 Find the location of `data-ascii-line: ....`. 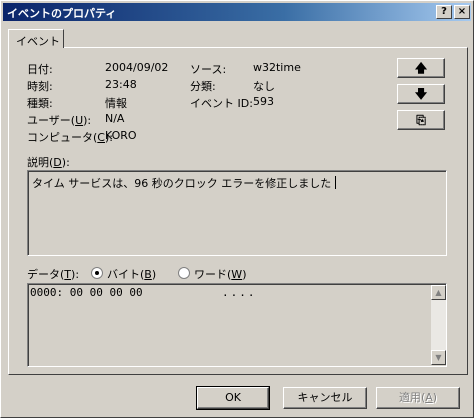

data-ascii-line: .... is located at coordinates (239, 292).